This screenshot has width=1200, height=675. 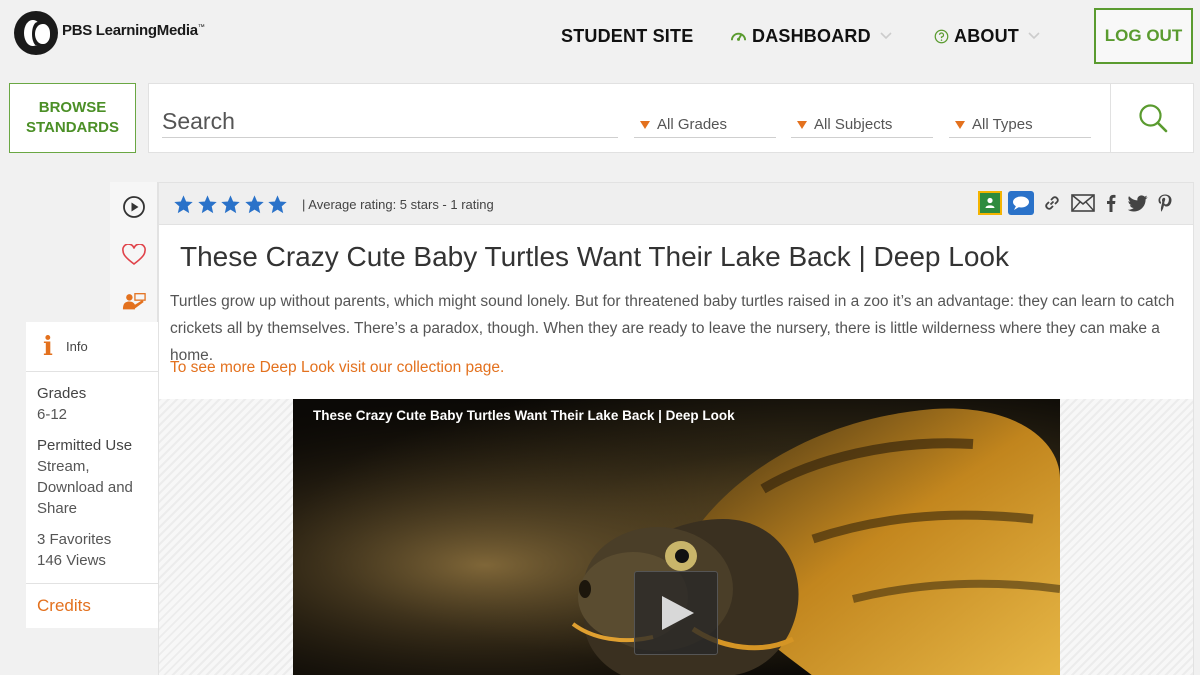 I want to click on facebook-icon, so click(x=1111, y=203).